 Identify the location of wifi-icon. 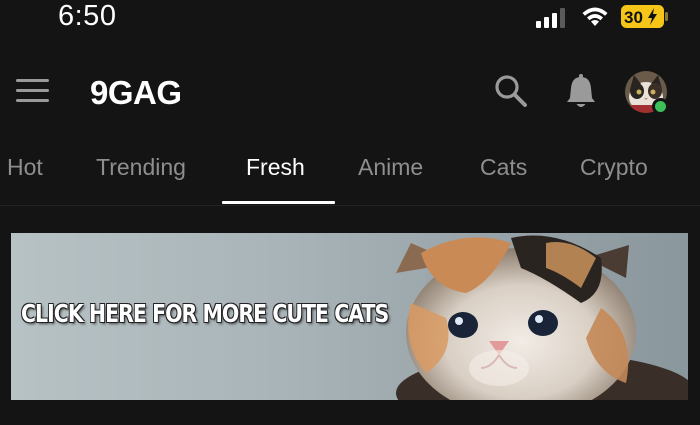
(595, 16).